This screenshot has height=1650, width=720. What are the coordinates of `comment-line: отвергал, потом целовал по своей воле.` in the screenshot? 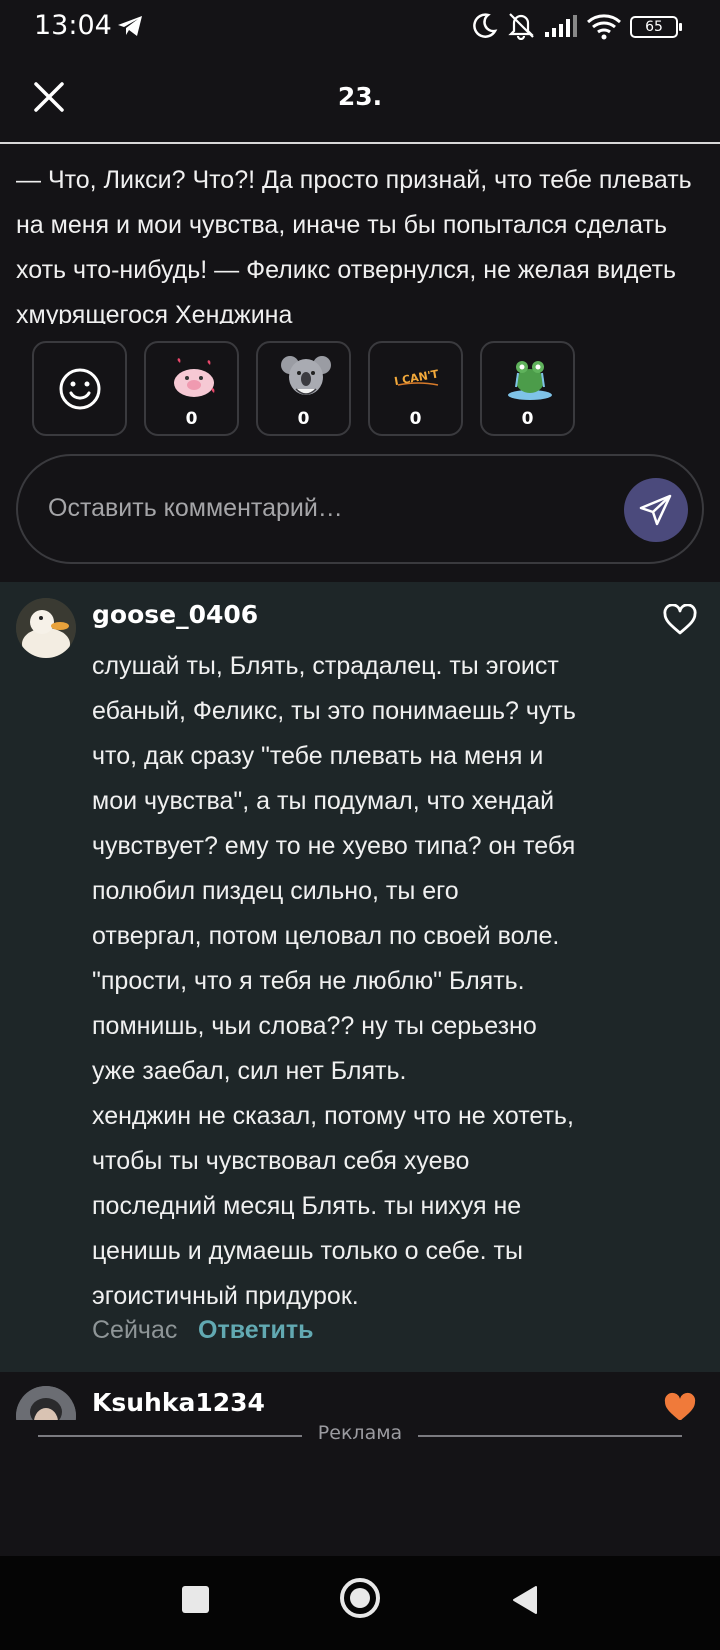 It's located at (326, 936).